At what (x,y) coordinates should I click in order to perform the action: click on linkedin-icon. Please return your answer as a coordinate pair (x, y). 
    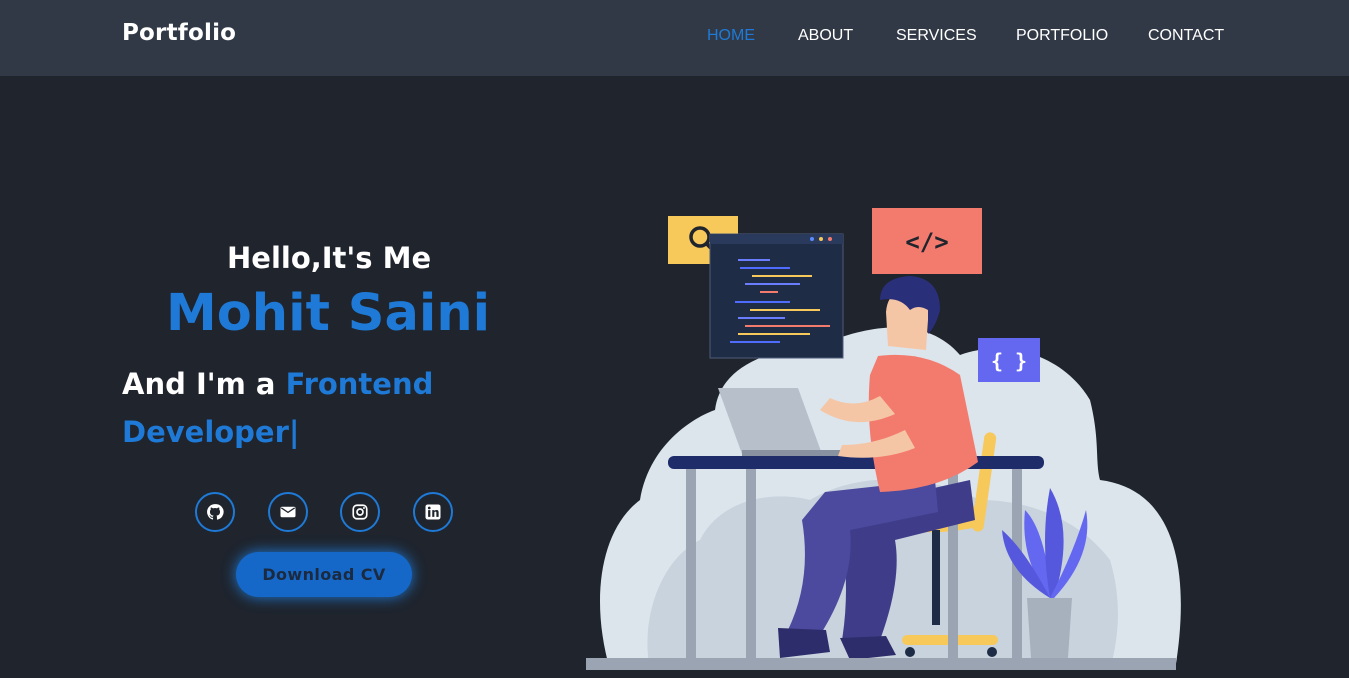
    Looking at the image, I should click on (433, 512).